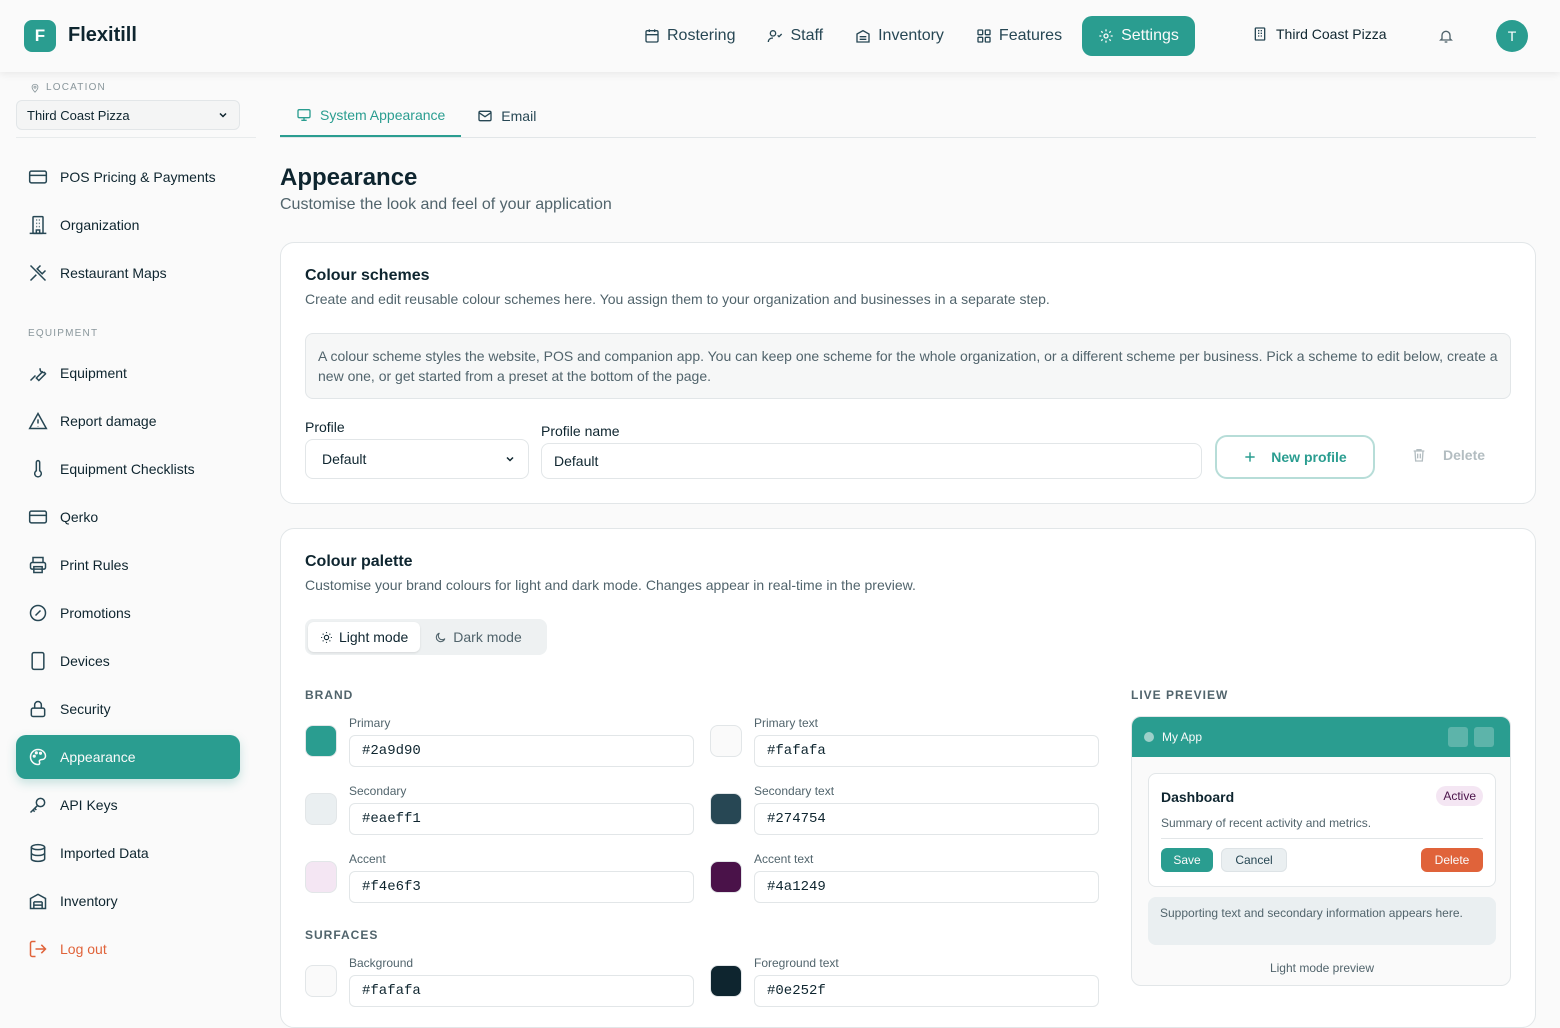  What do you see at coordinates (38, 709) in the screenshot?
I see `lock-icon` at bounding box center [38, 709].